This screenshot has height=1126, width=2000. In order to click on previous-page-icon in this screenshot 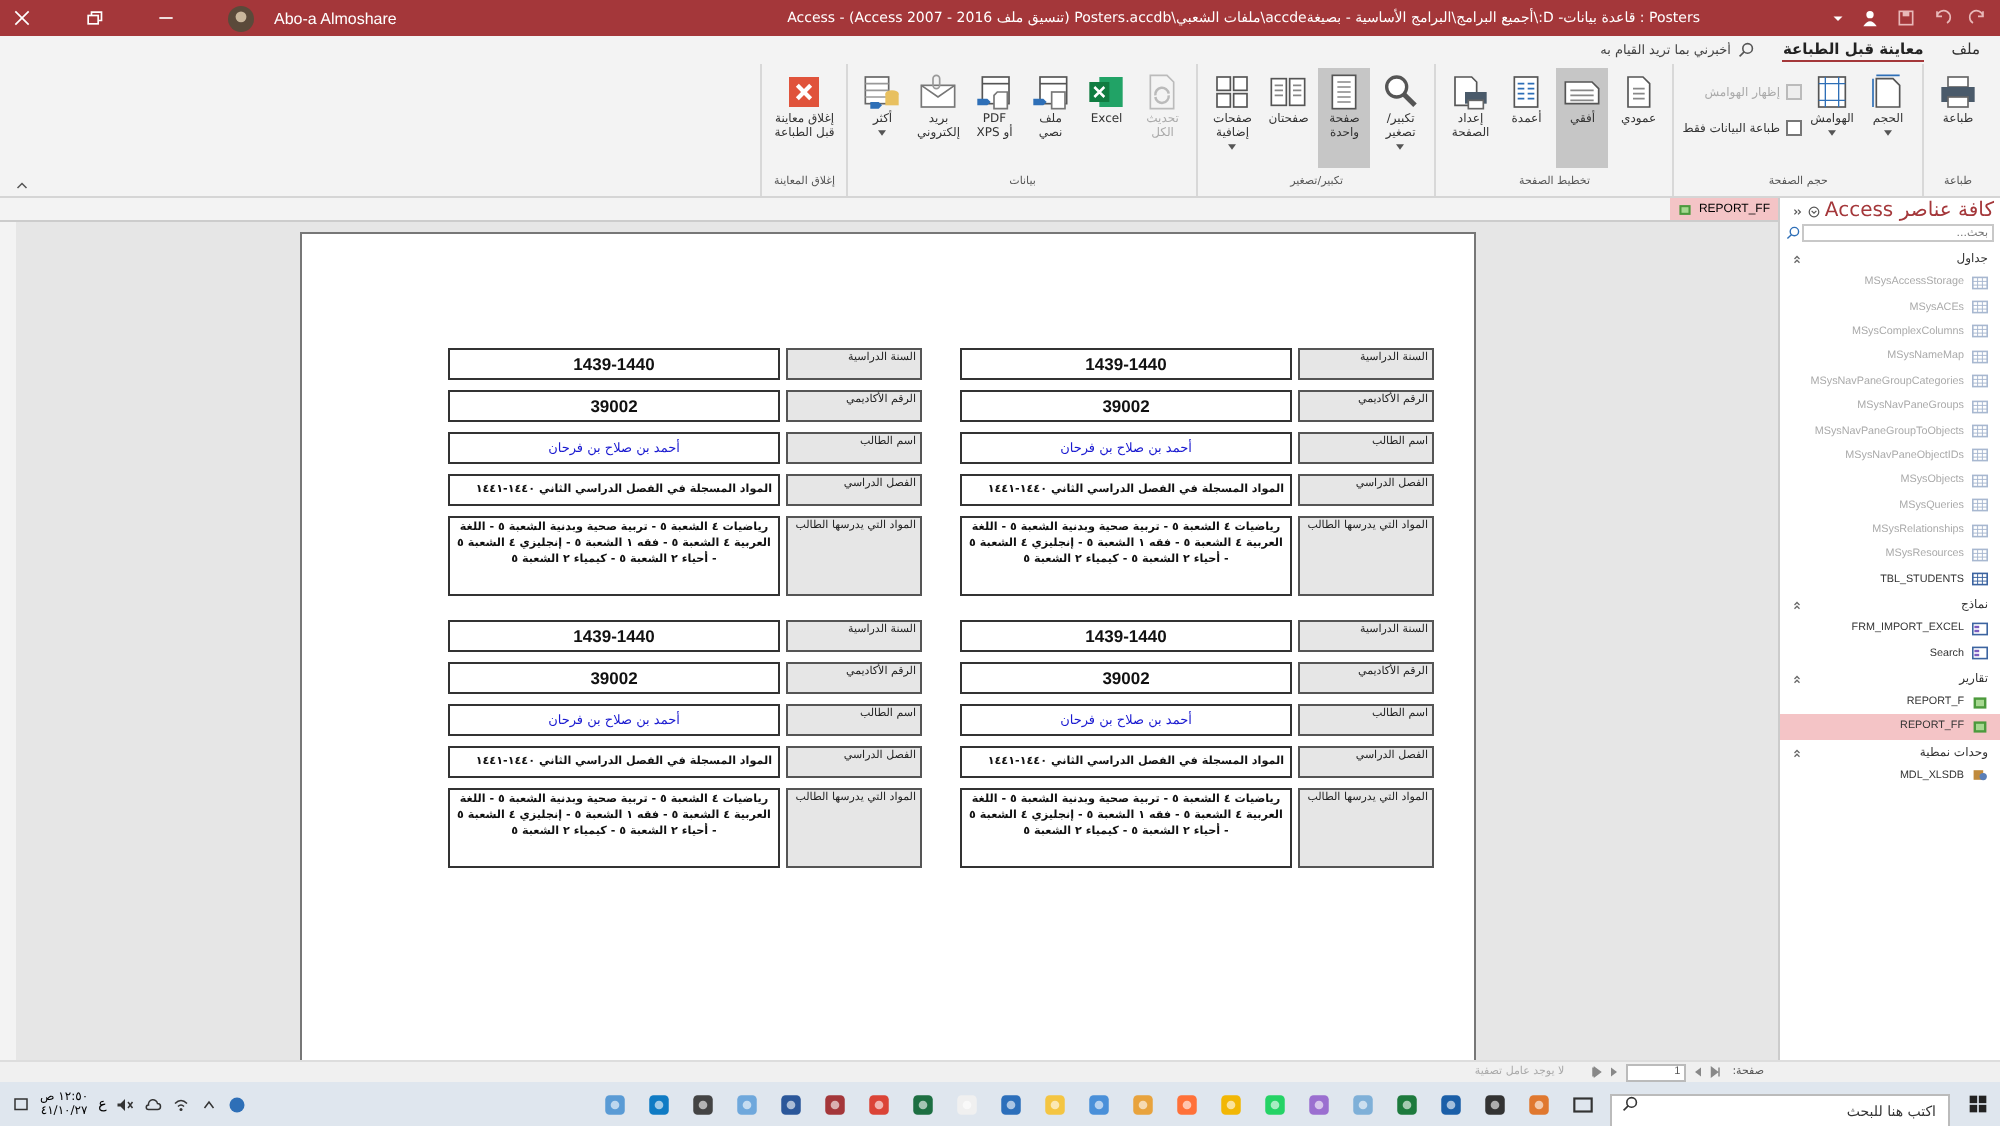, I will do `click(1698, 1072)`.